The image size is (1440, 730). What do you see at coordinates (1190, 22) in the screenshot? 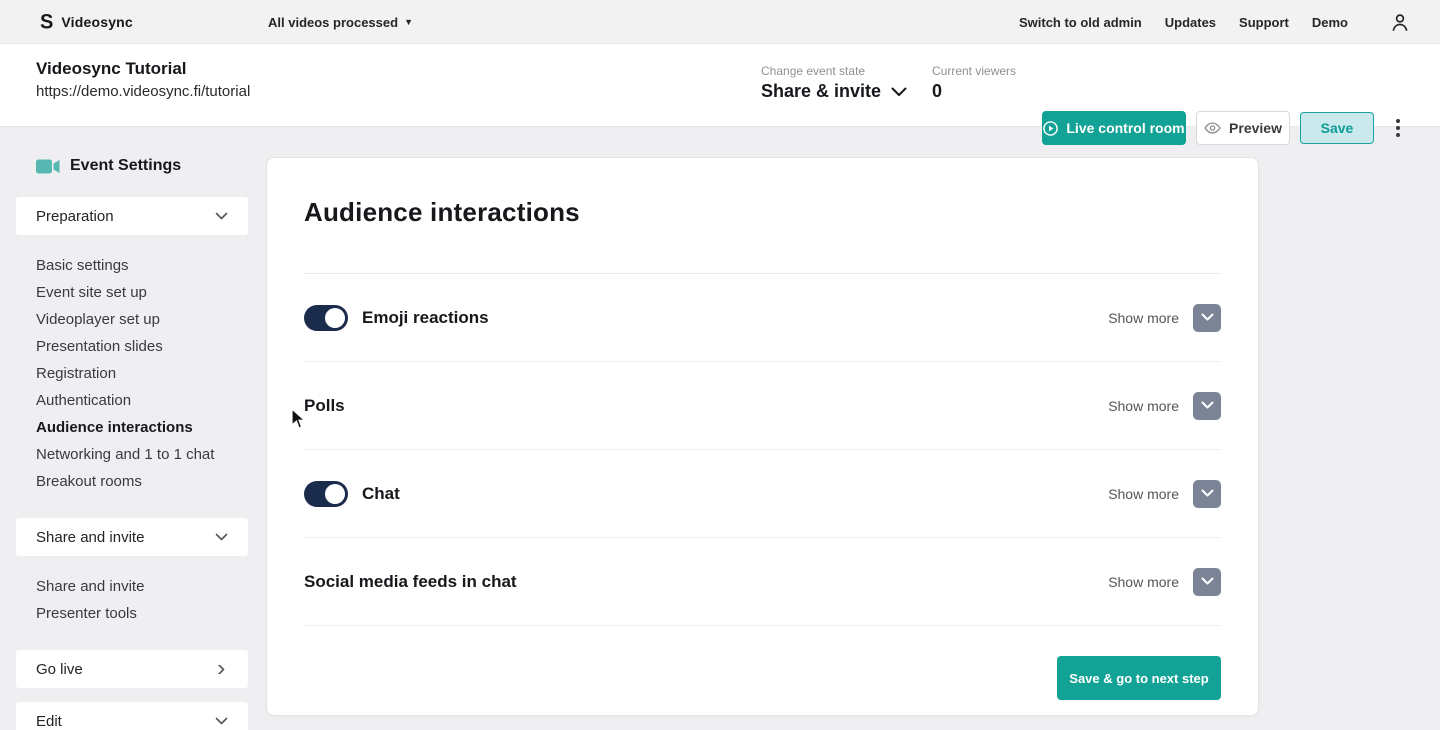
I see `topbar-link-updates: Updates` at bounding box center [1190, 22].